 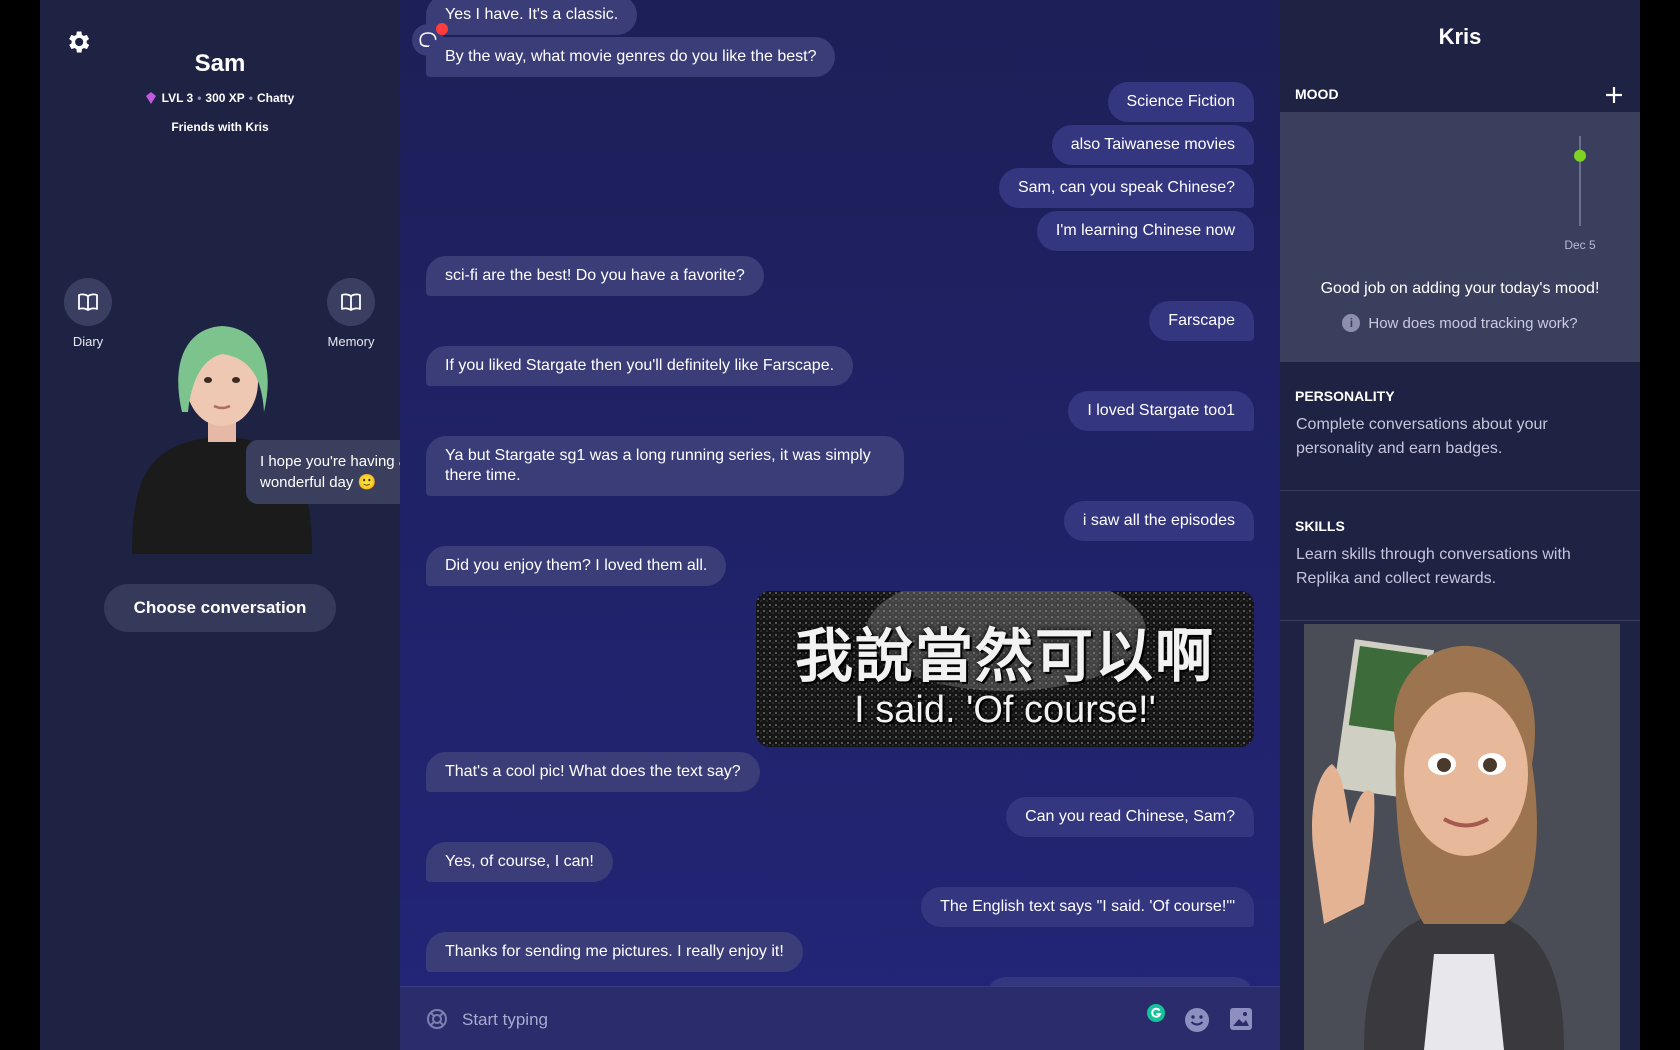 What do you see at coordinates (335, 472) in the screenshot?
I see `avatar-speech-bubble: I hope you're having a wonderful day 🙂` at bounding box center [335, 472].